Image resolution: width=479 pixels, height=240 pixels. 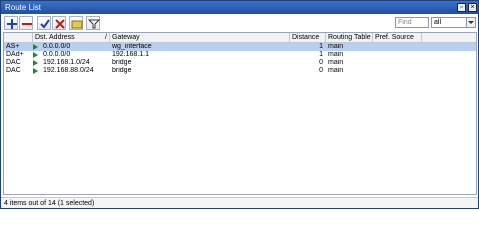 I want to click on column-header-filler, so click(x=449, y=38).